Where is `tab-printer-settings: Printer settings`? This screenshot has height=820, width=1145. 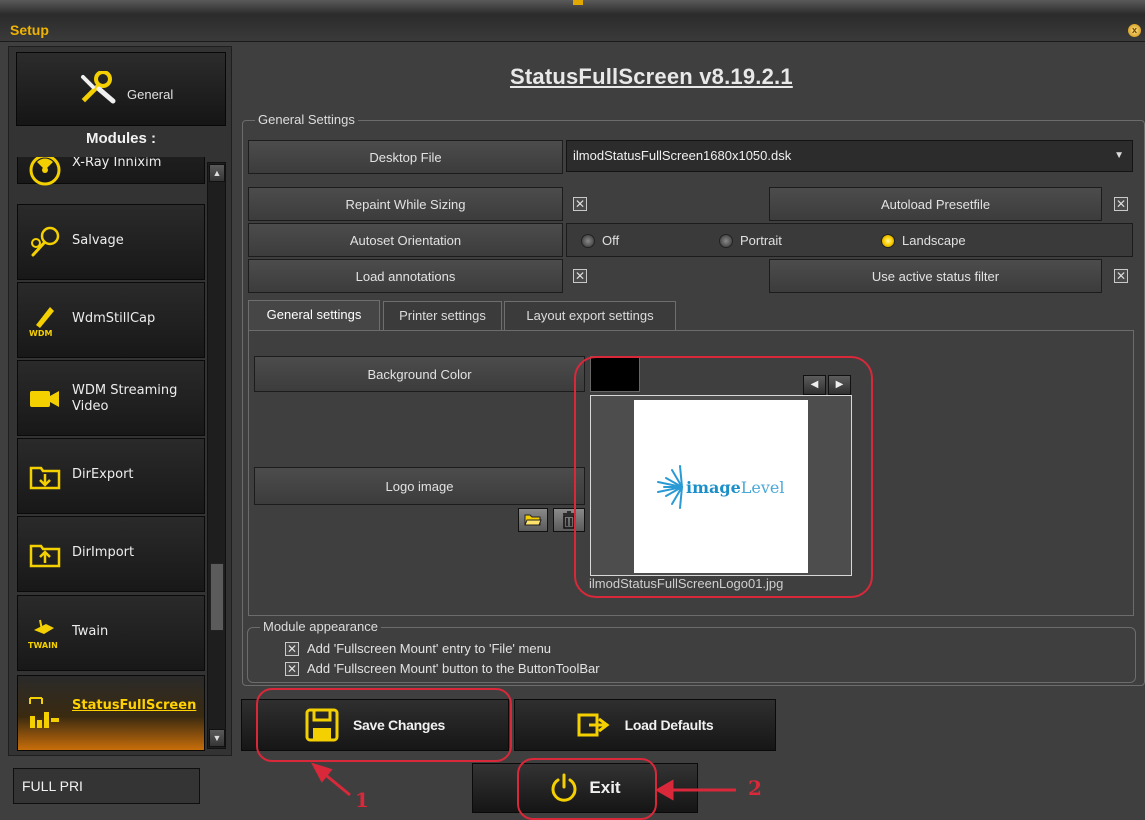
tab-printer-settings: Printer settings is located at coordinates (442, 316).